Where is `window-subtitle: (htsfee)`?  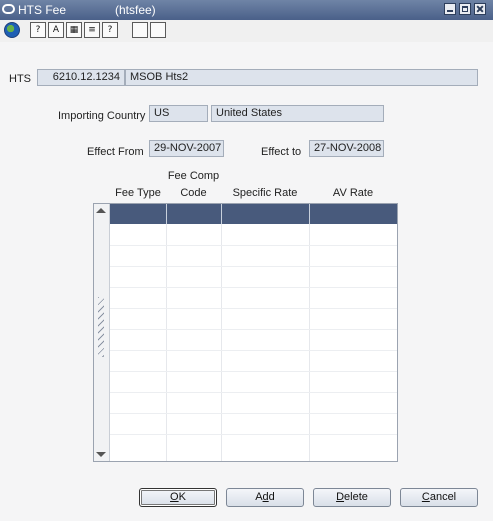 window-subtitle: (htsfee) is located at coordinates (135, 10).